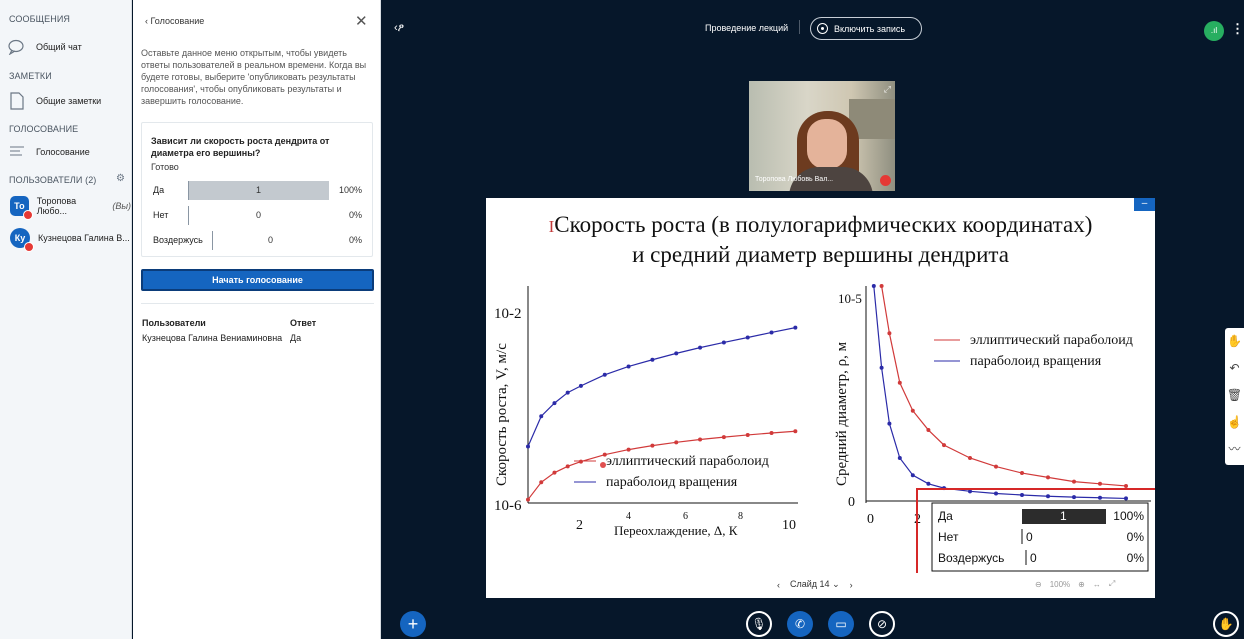 This screenshot has width=1244, height=639. What do you see at coordinates (1234, 395) in the screenshot?
I see `trash-icon: 🗑` at bounding box center [1234, 395].